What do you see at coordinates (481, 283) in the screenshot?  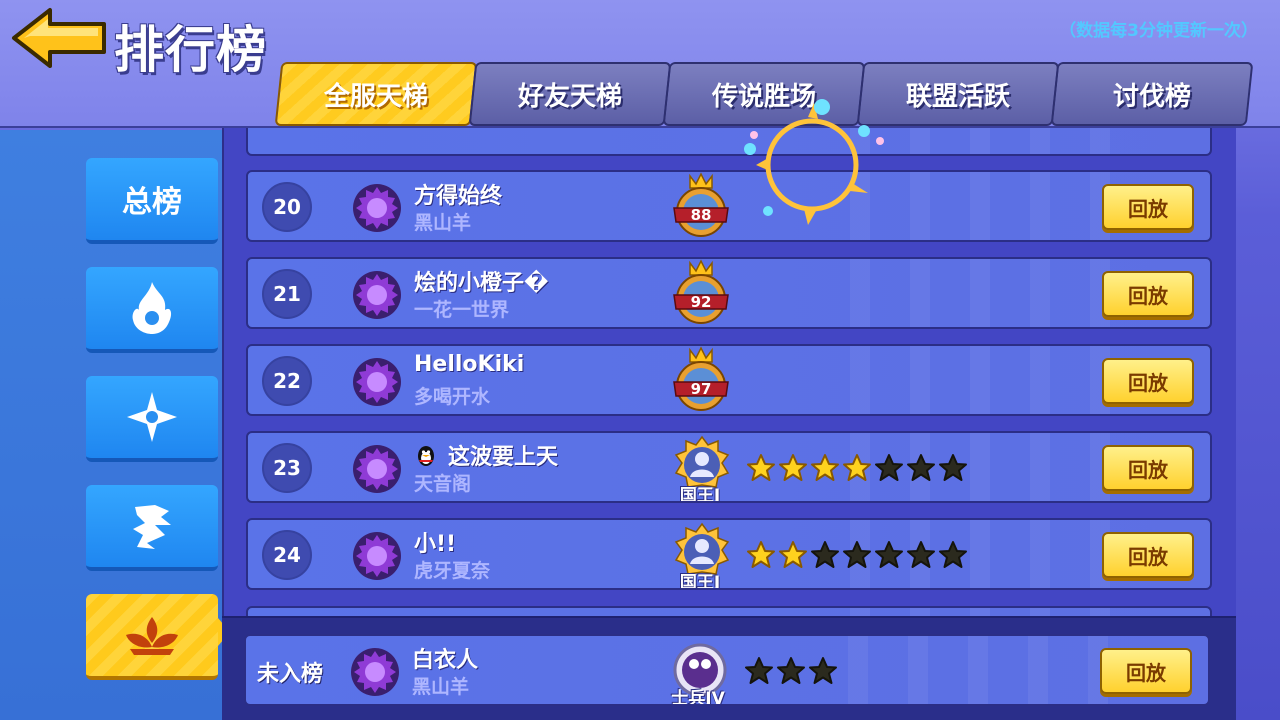 I see `player-name-text: 烩的小橙子�` at bounding box center [481, 283].